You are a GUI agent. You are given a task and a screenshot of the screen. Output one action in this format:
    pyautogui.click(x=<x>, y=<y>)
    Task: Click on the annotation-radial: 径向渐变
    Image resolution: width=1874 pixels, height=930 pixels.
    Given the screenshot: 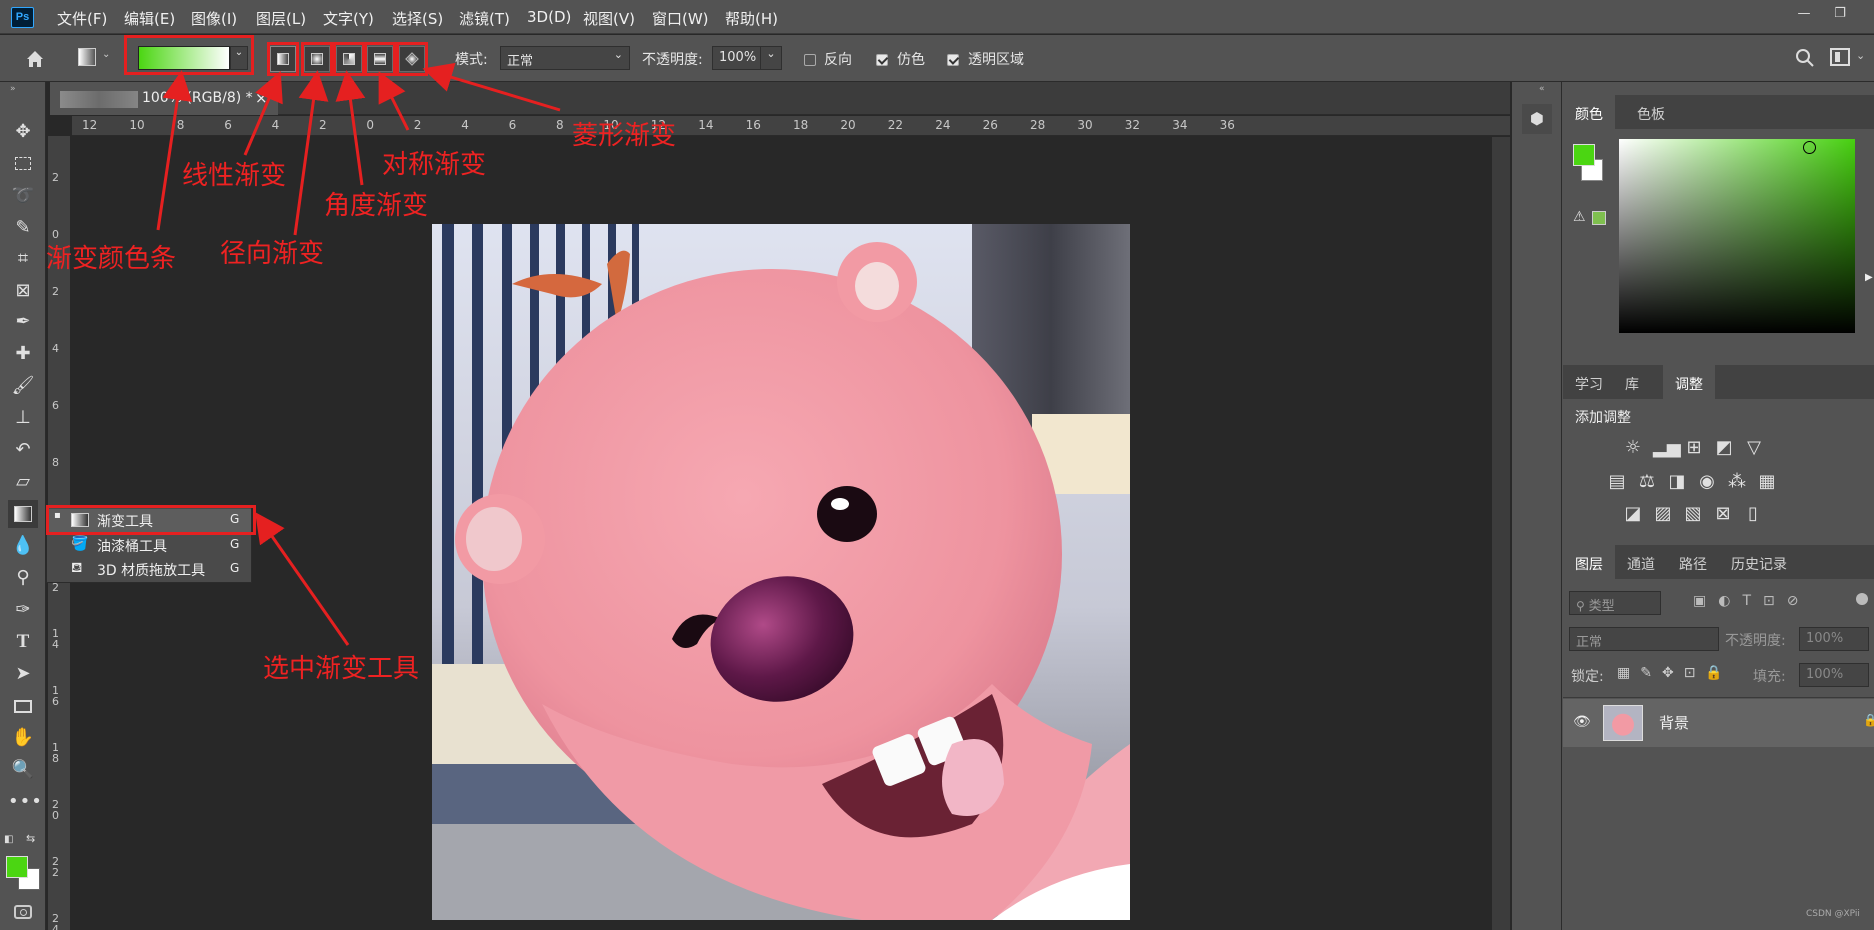 What is the action you would take?
    pyautogui.click(x=272, y=254)
    